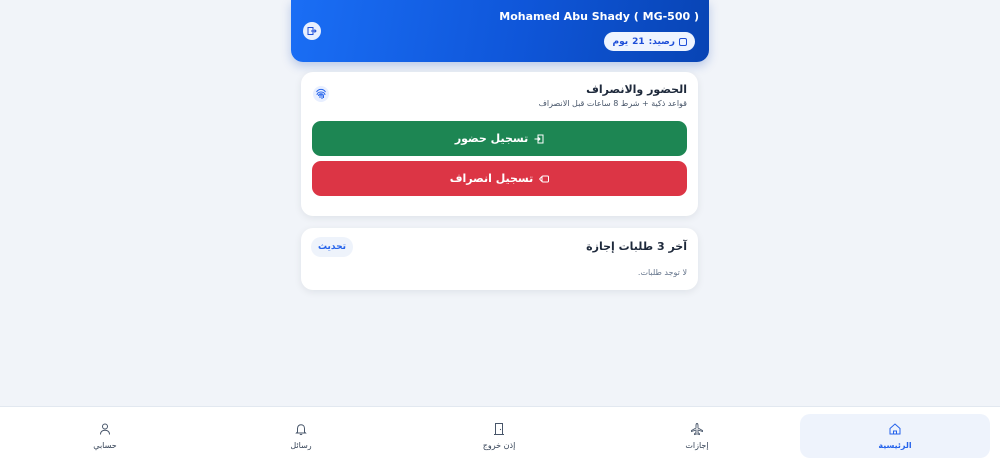 This screenshot has height=469, width=1000. Describe the element at coordinates (539, 138) in the screenshot. I see `login-icon` at that location.